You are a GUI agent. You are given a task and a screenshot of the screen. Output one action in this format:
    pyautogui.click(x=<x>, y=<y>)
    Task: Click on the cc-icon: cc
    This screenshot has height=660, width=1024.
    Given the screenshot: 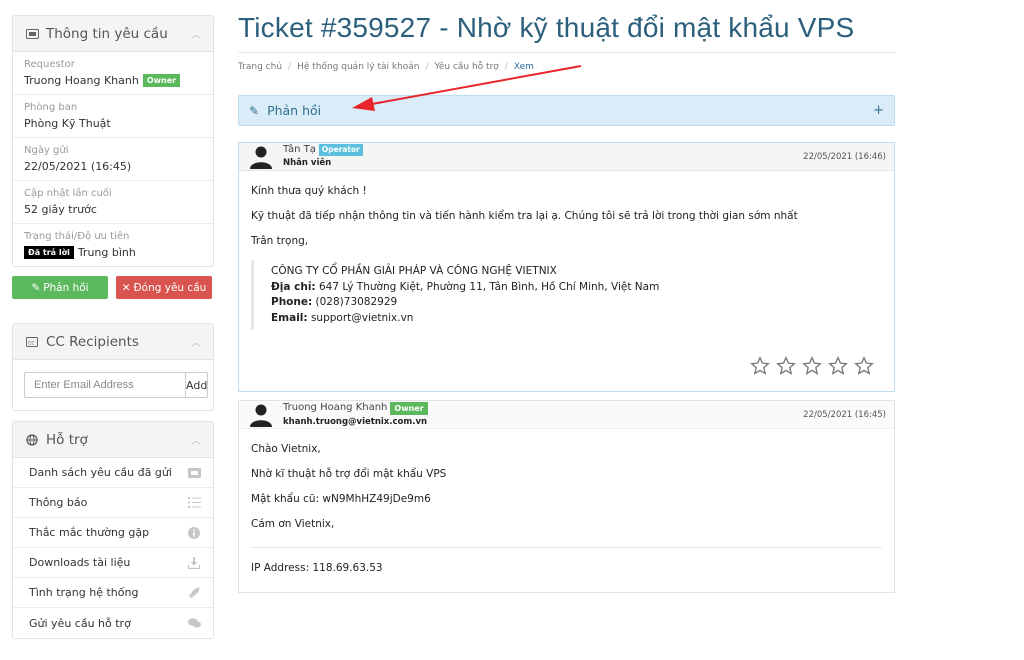 What is the action you would take?
    pyautogui.click(x=32, y=342)
    